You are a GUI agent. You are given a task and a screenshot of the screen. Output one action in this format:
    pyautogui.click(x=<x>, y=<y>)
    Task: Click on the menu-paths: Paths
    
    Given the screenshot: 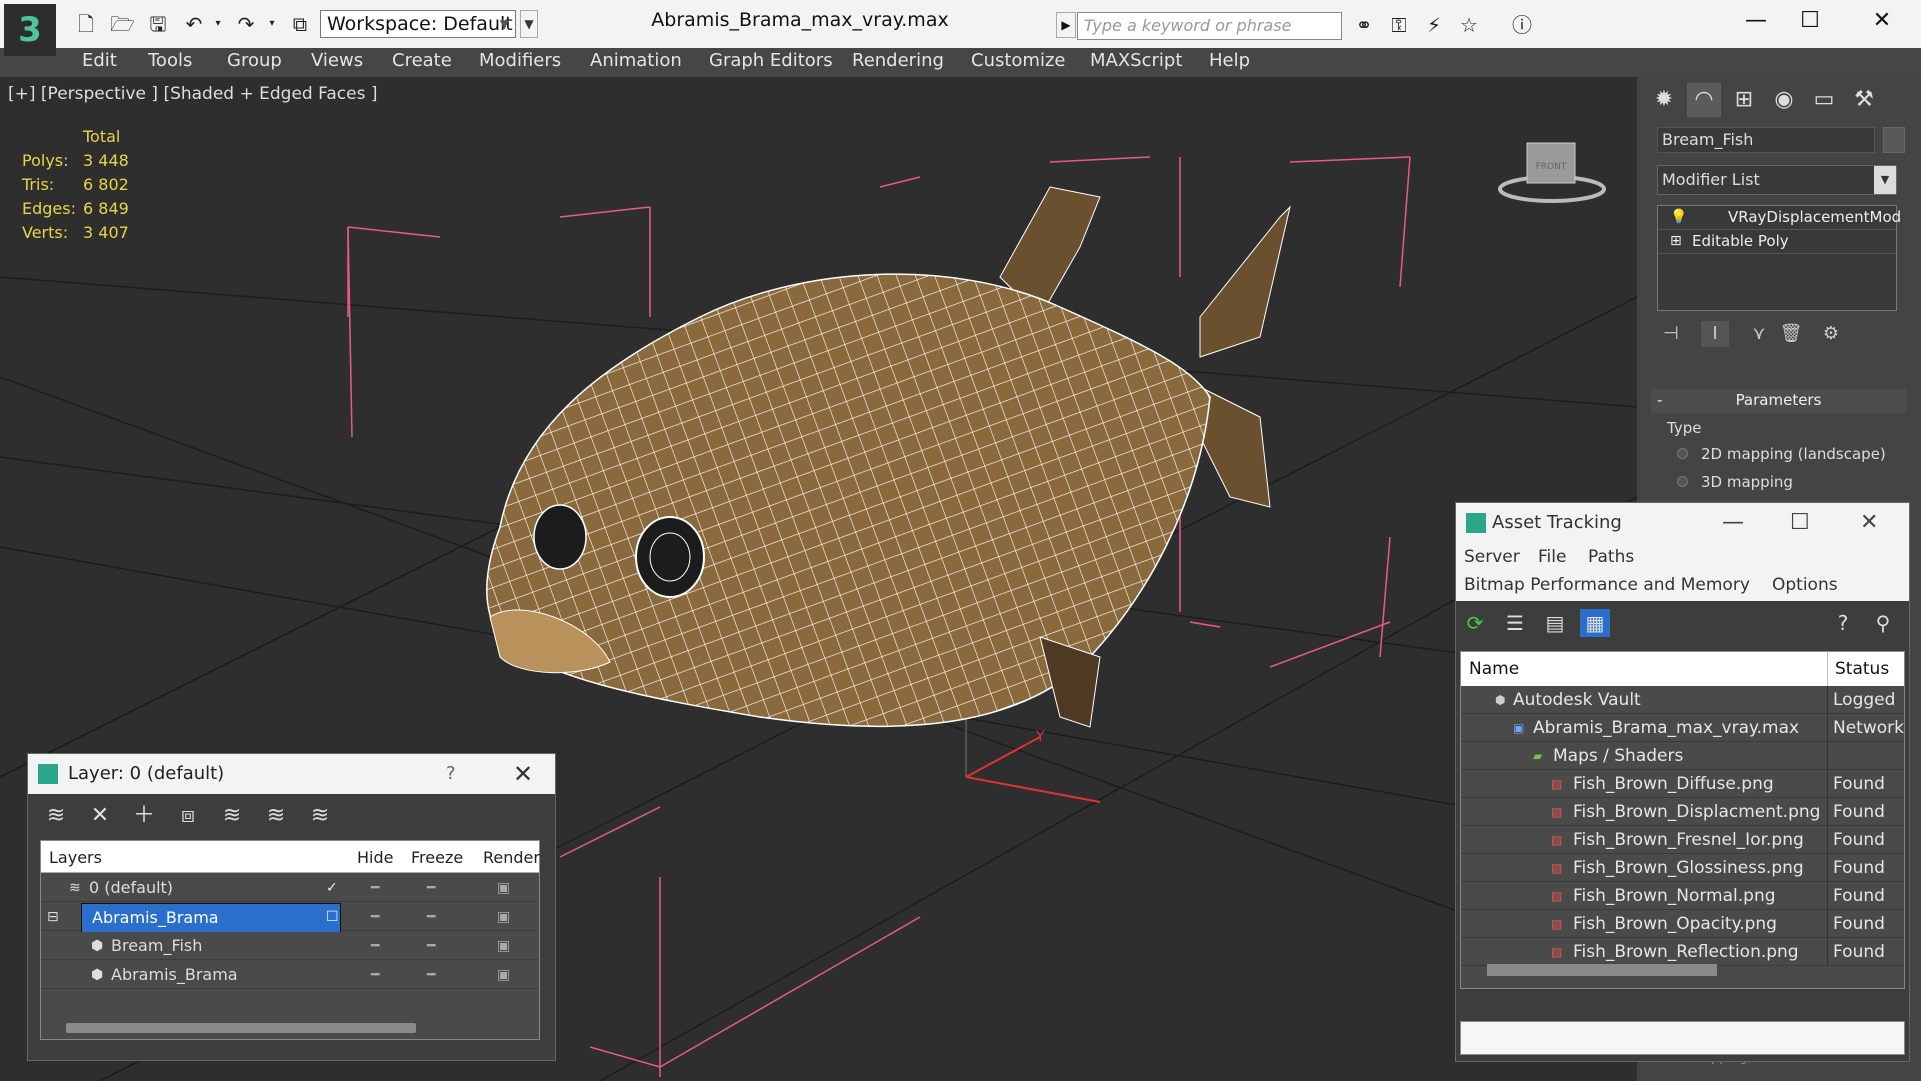 What is the action you would take?
    pyautogui.click(x=1611, y=557)
    